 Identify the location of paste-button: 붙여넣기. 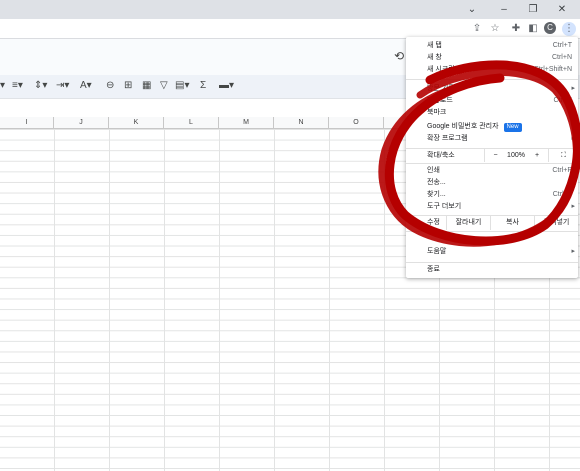
(556, 223).